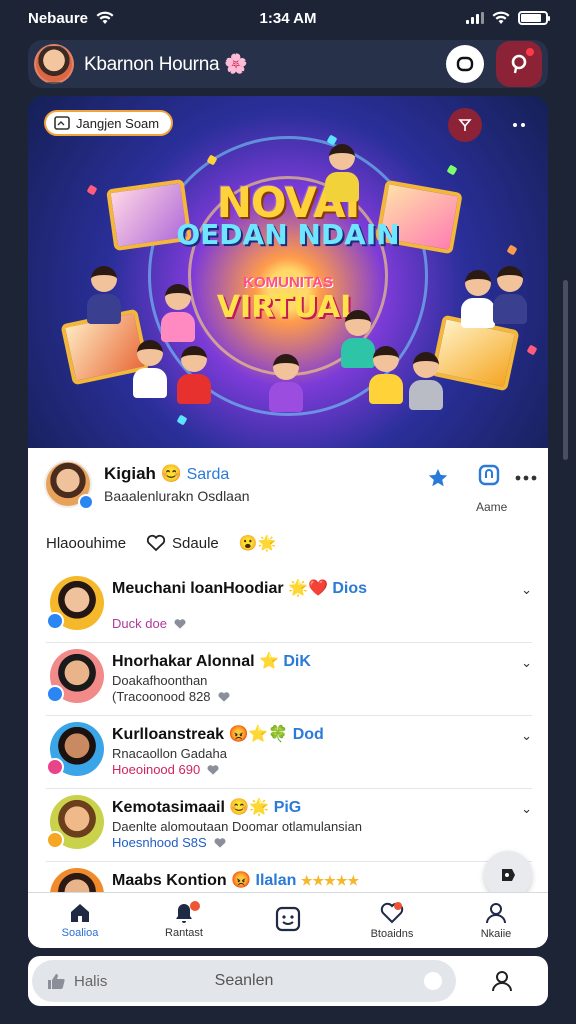 This screenshot has height=1024, width=576. I want to click on more-horizontal-icon, so click(526, 478).